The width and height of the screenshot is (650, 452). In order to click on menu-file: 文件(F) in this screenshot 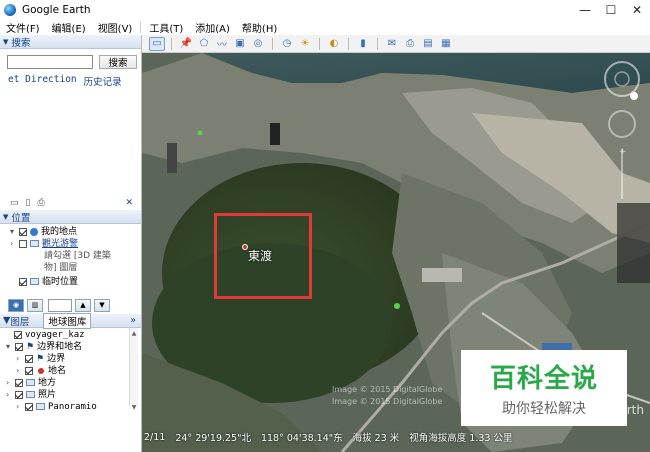, I will do `click(23, 27)`.